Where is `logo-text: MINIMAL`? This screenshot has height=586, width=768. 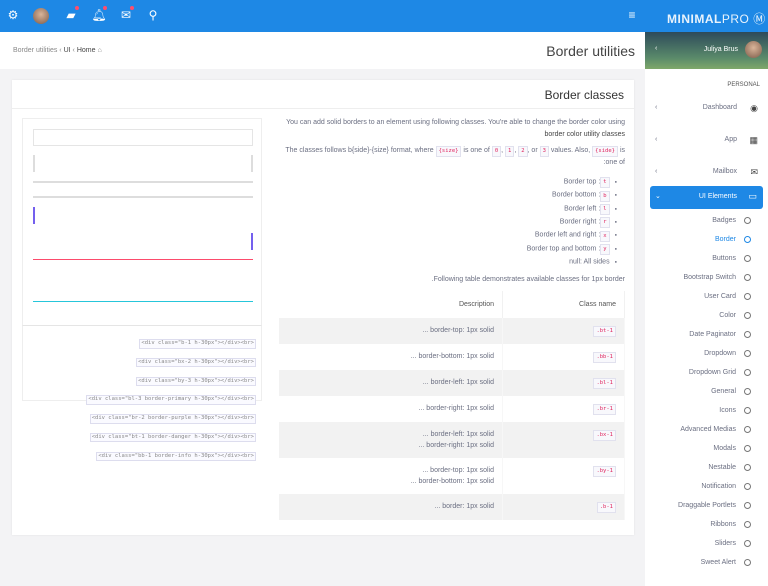 logo-text: MINIMAL is located at coordinates (694, 19).